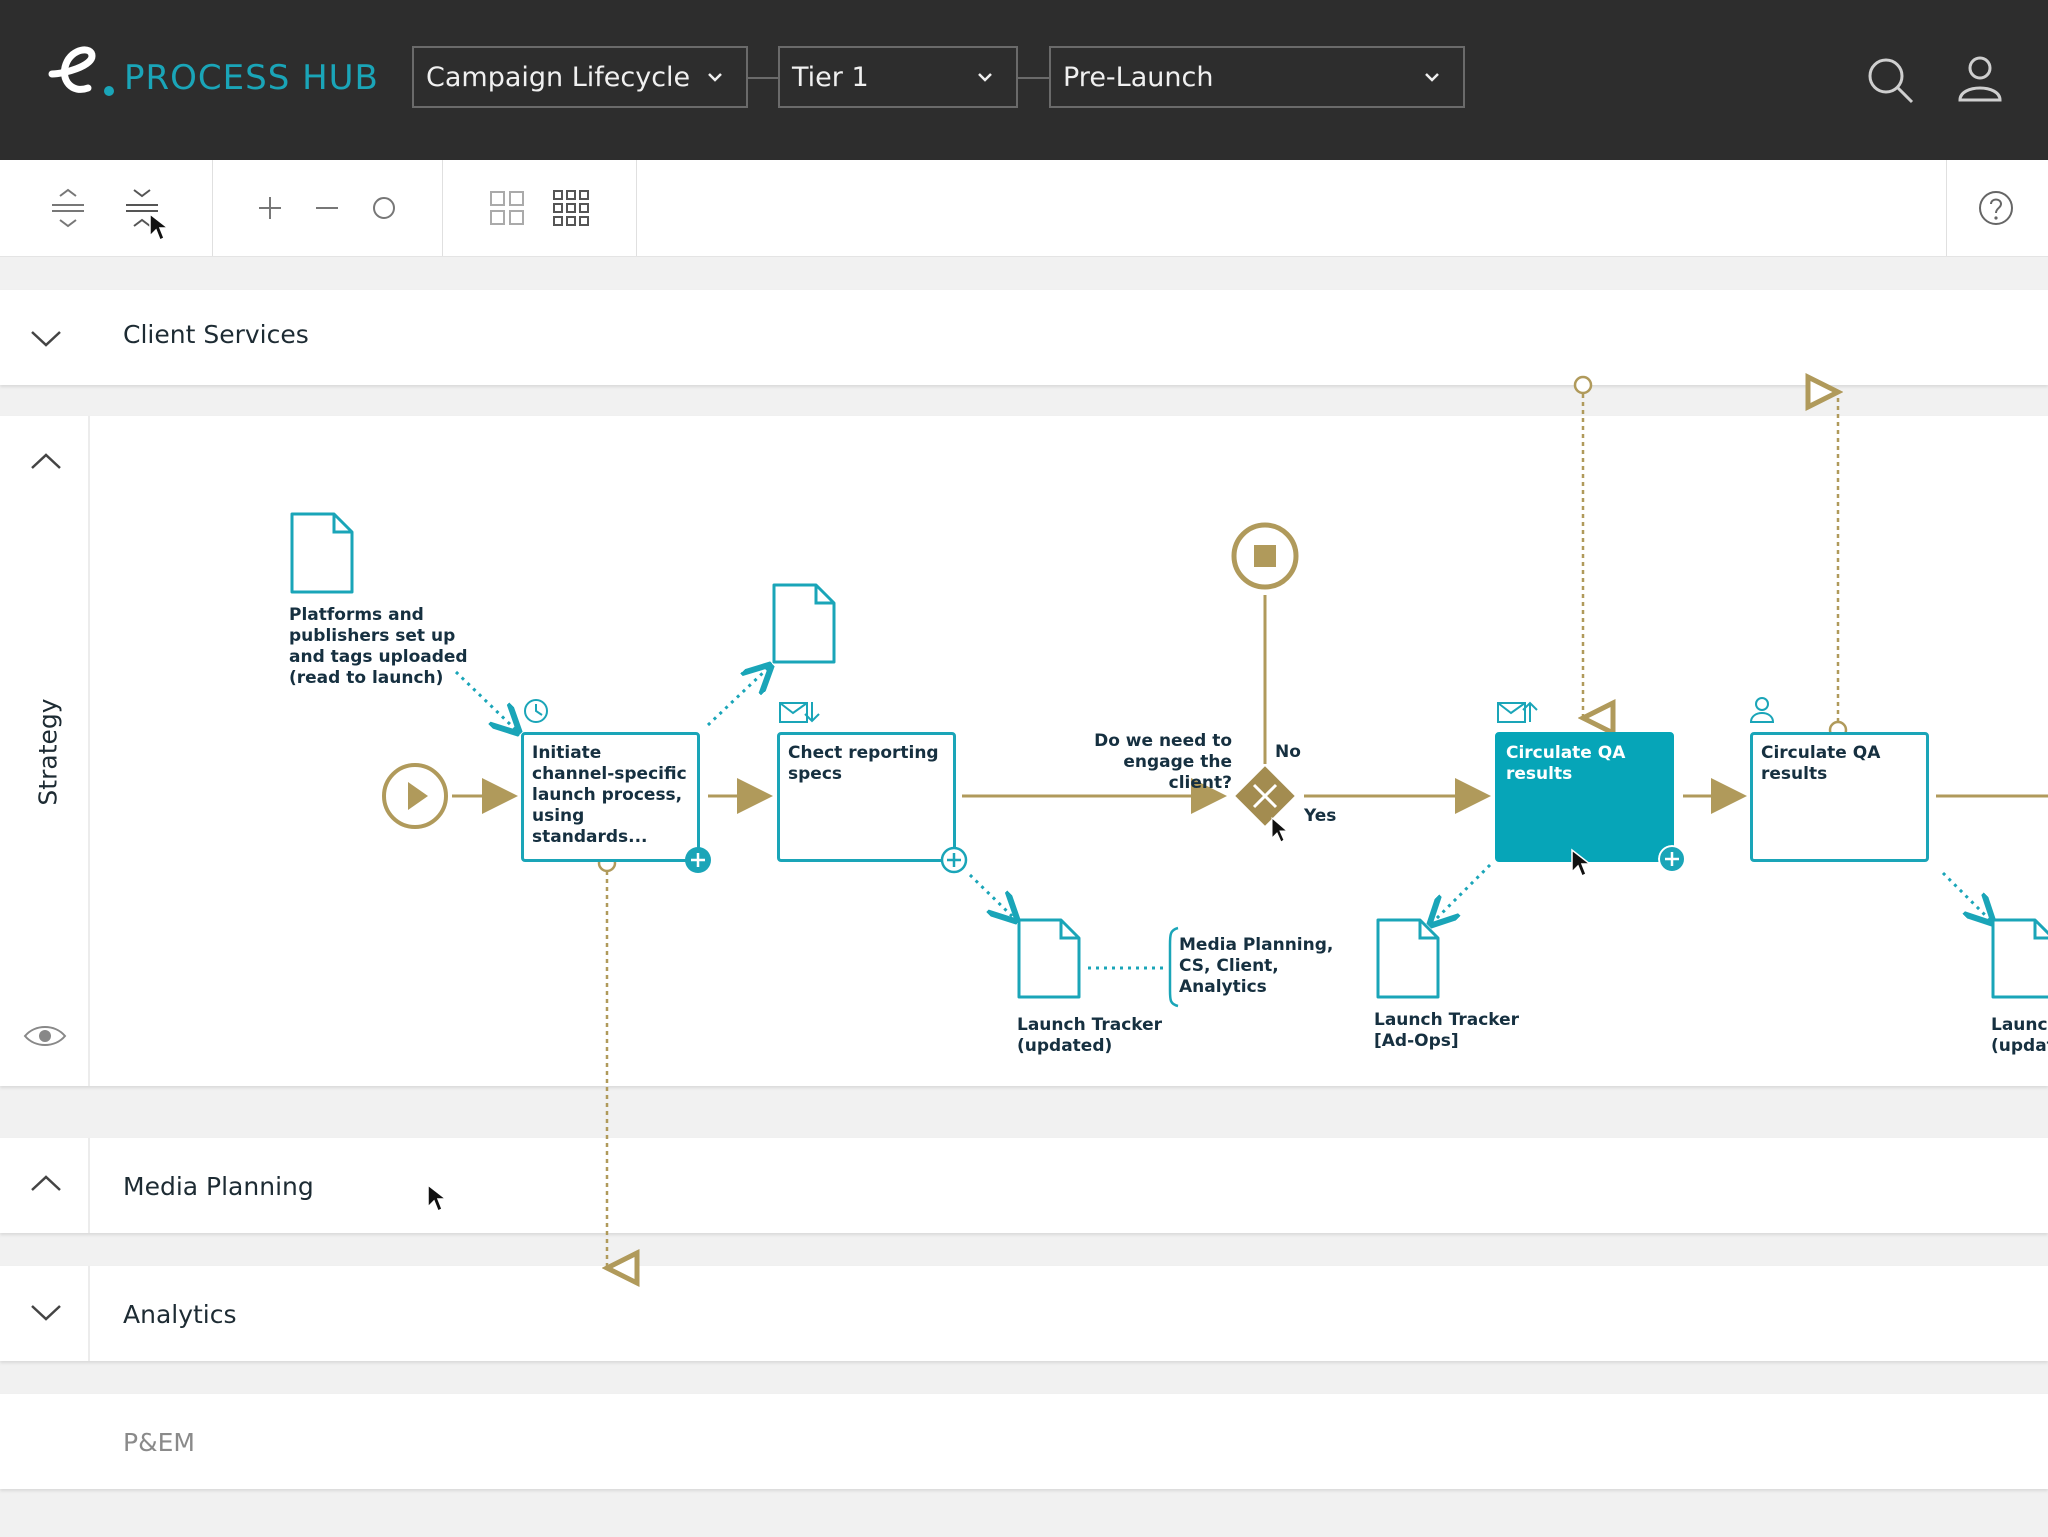 This screenshot has height=1537, width=2048. I want to click on doc-label-launch-tracker-updated: Launch Tracker (updated), so click(1097, 1036).